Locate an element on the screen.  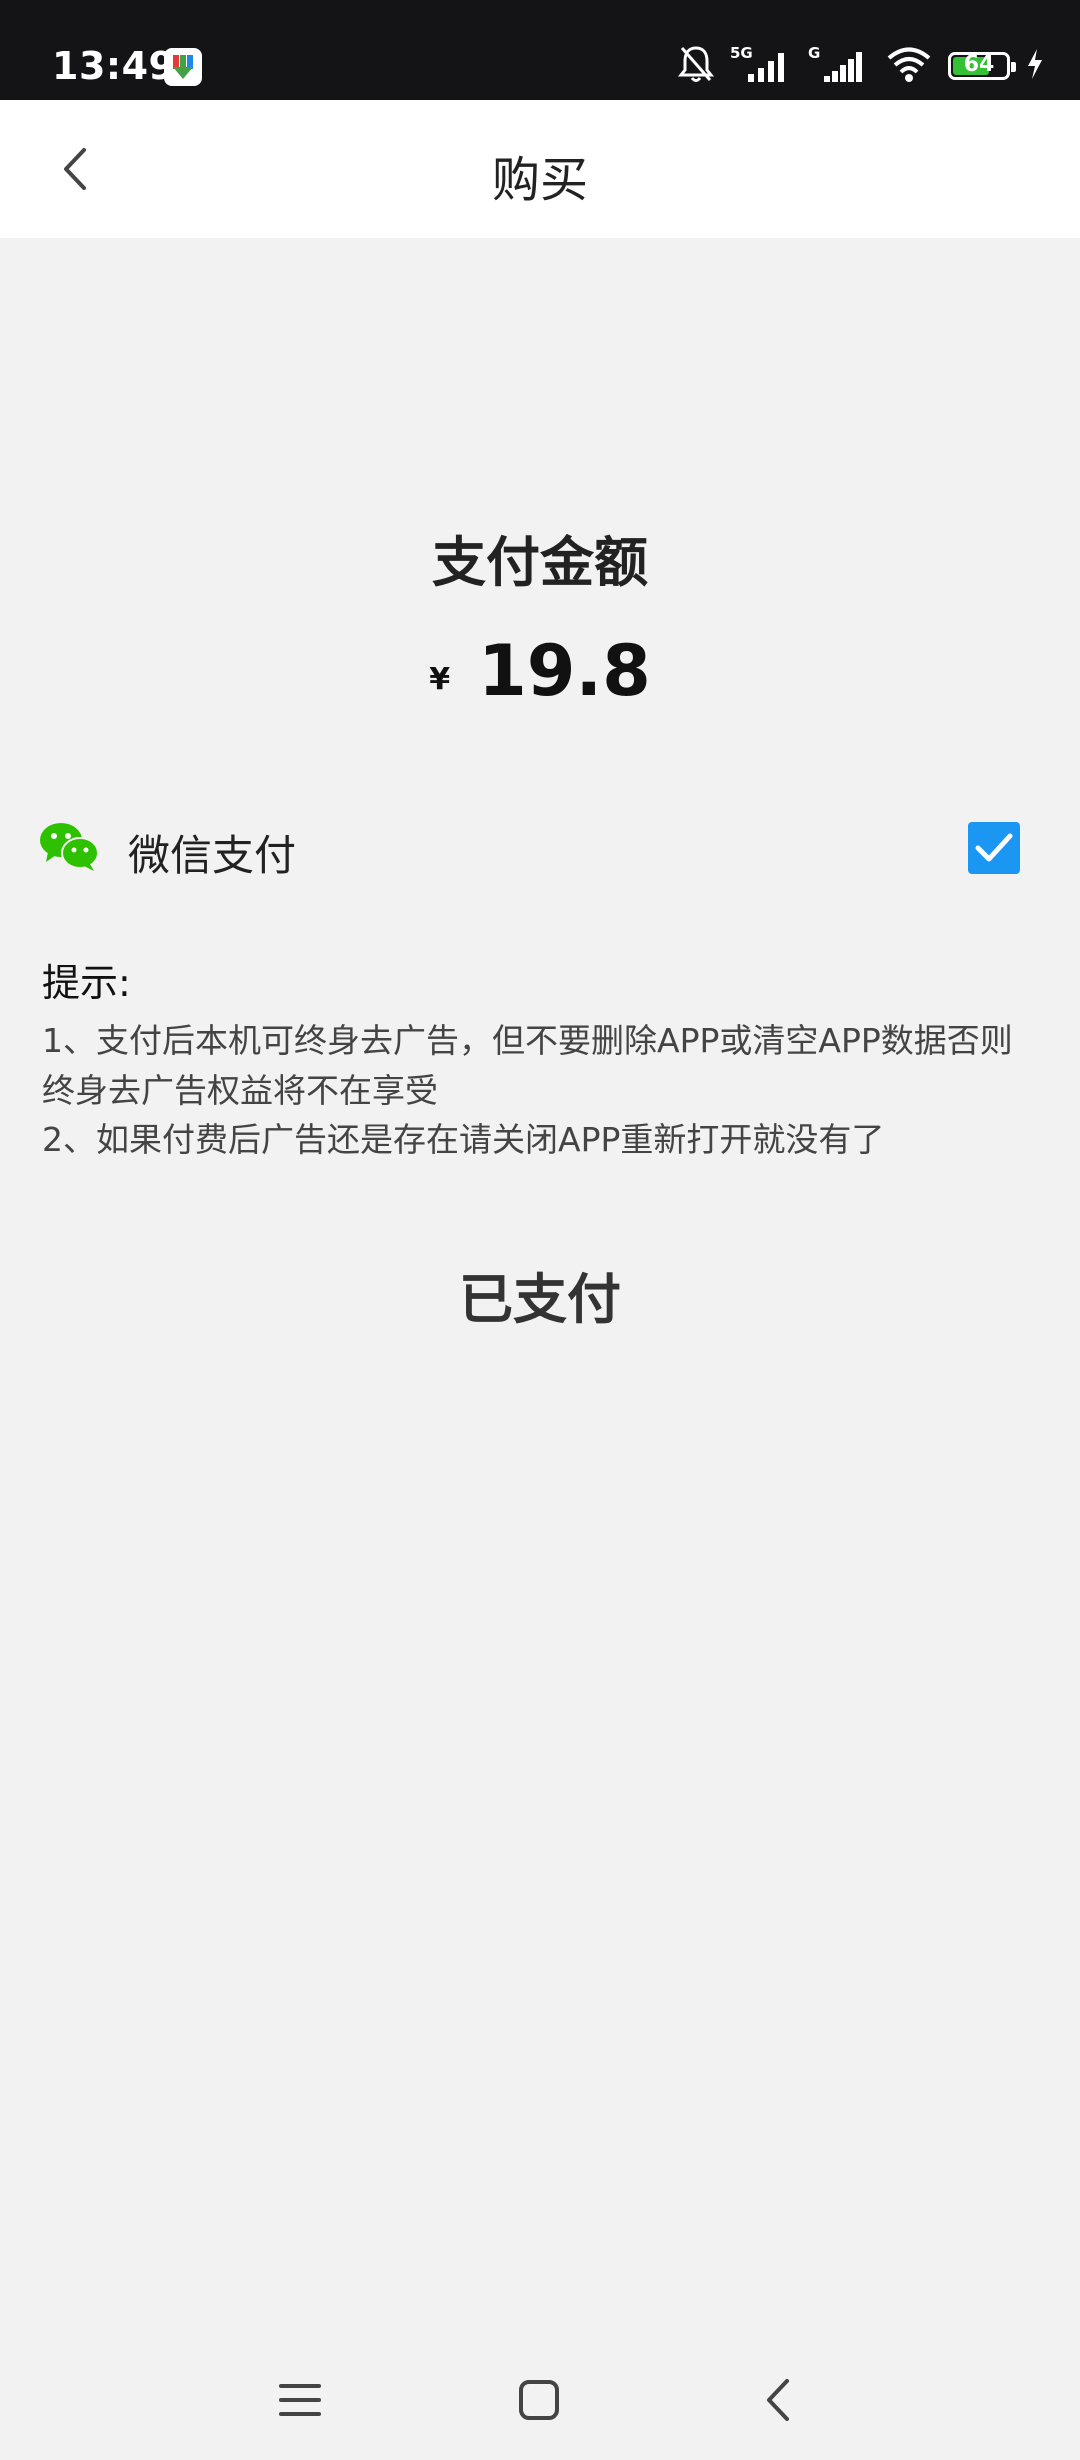
wifi-icon is located at coordinates (909, 66).